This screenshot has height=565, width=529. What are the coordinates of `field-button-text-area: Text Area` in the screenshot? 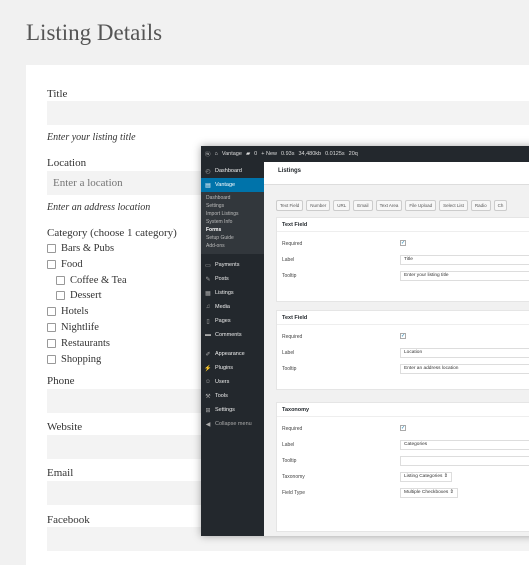 It's located at (389, 205).